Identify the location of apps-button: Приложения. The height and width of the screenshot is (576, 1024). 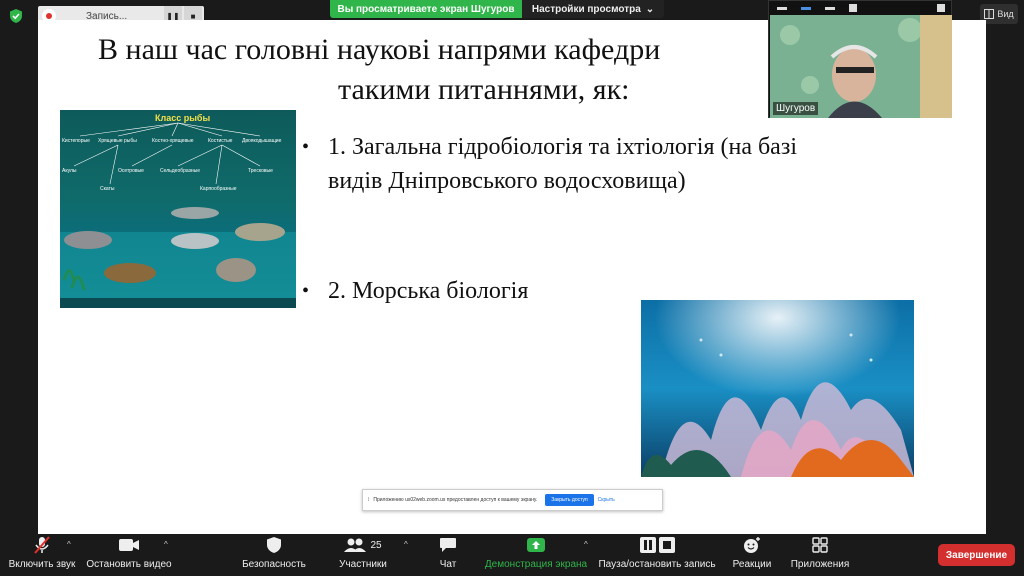
(820, 555).